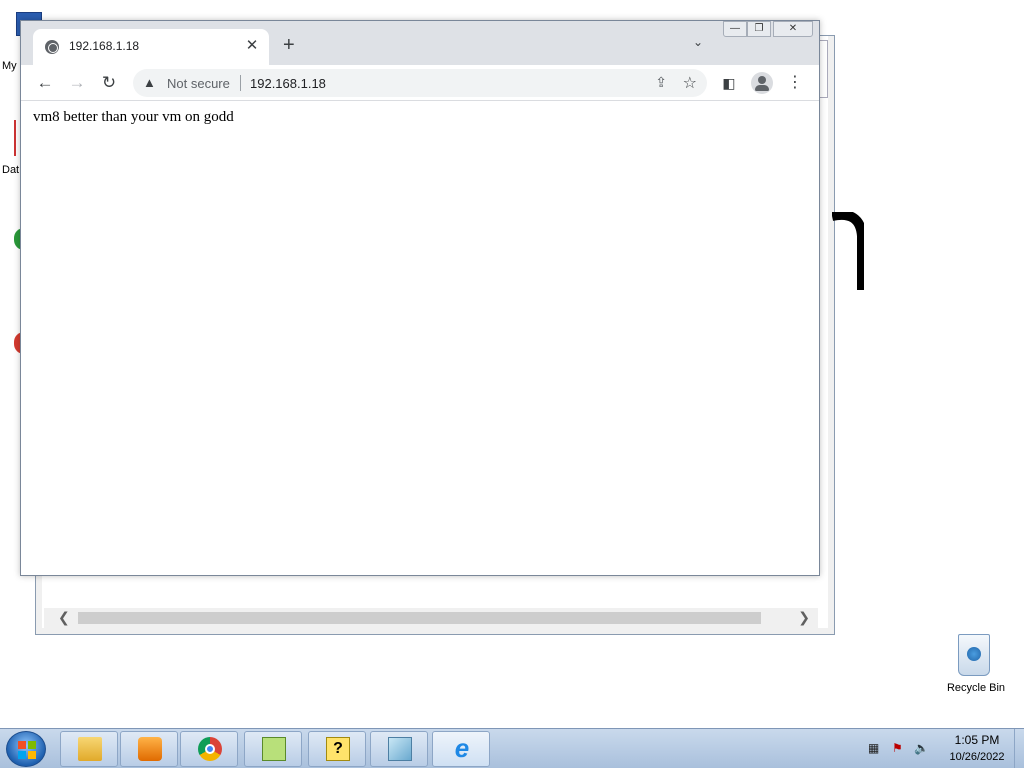 This screenshot has width=1024, height=768. I want to click on large-letter-n-glyph, so click(848, 251).